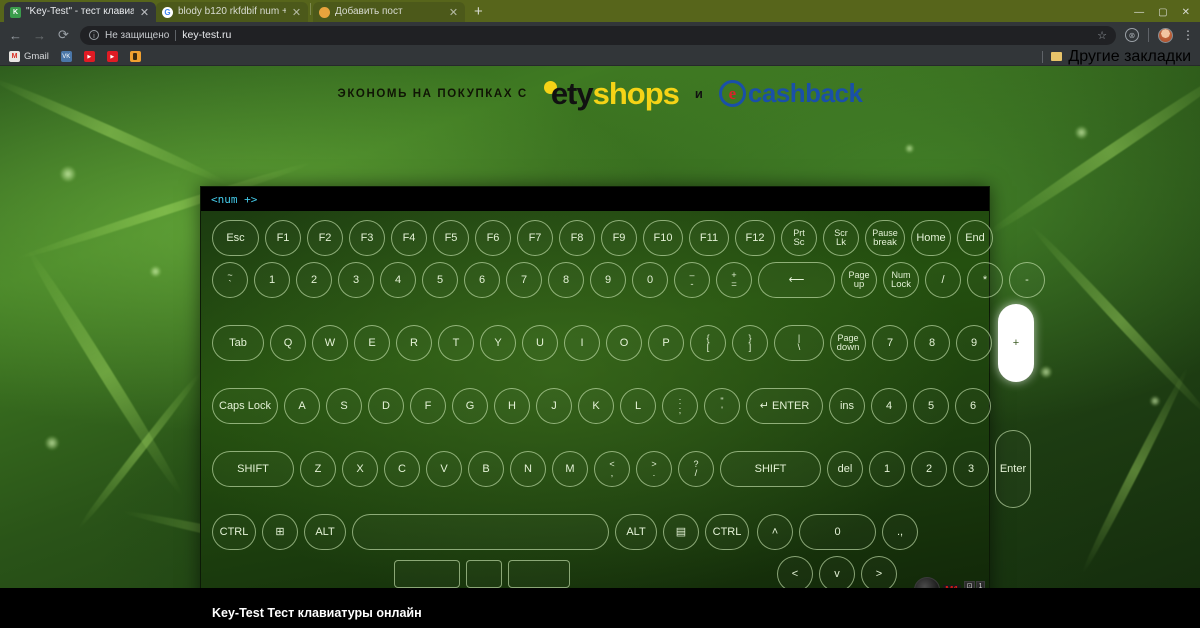  What do you see at coordinates (596, 406) in the screenshot?
I see `key-k: K` at bounding box center [596, 406].